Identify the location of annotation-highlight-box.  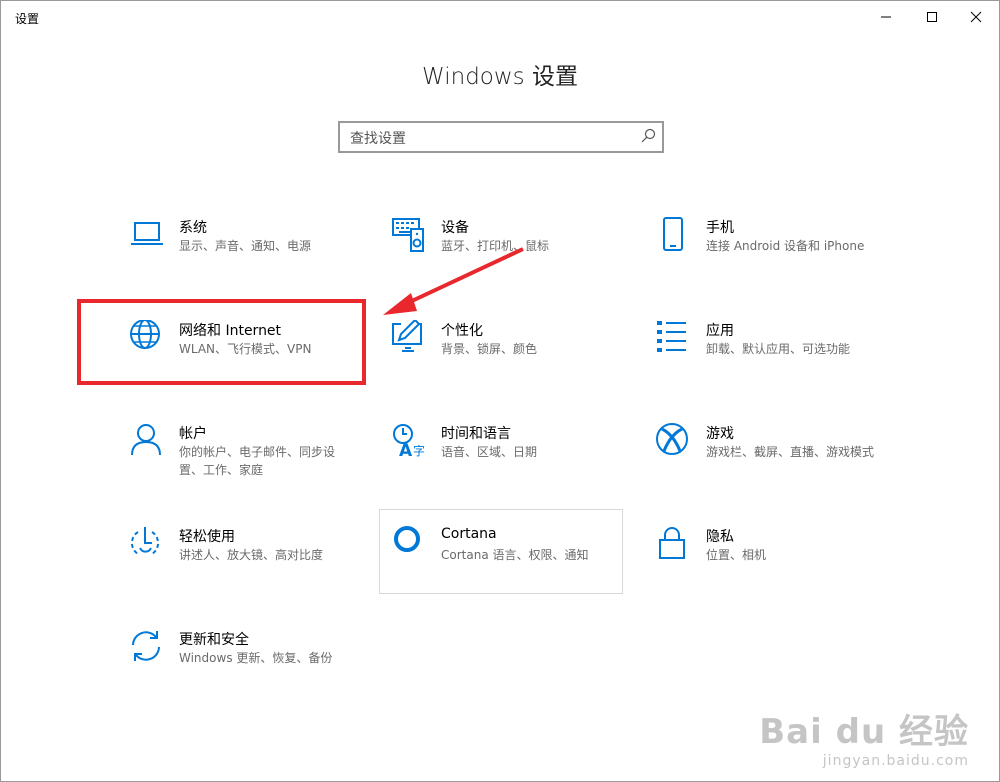
(221, 342).